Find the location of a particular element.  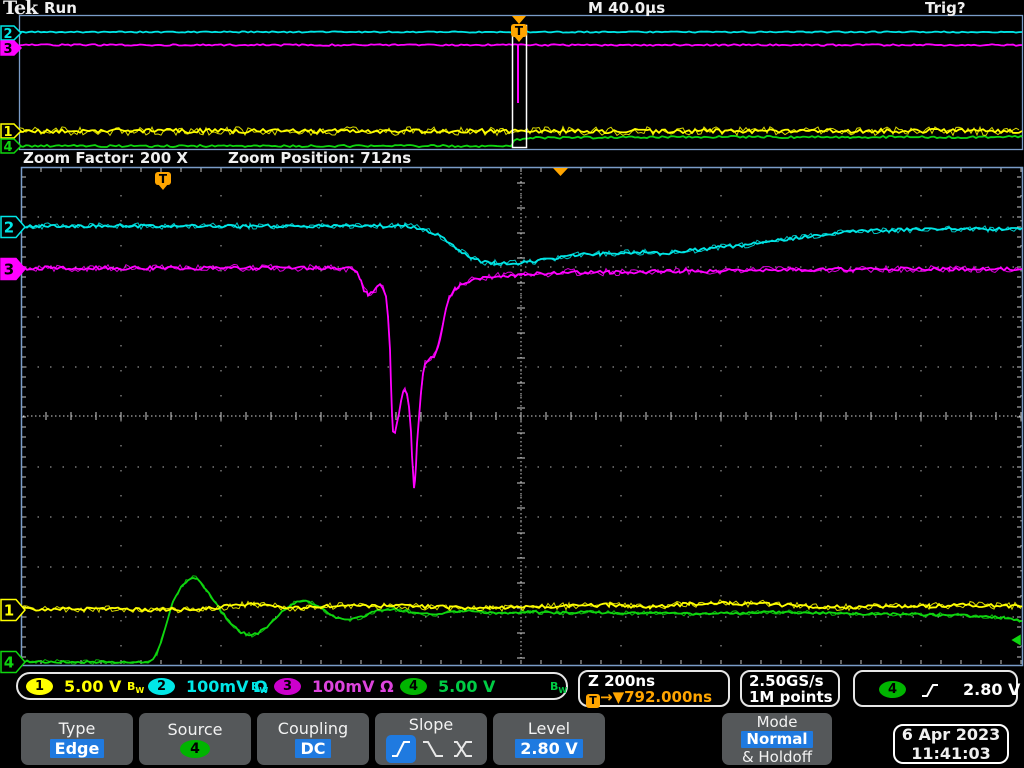

menu-slope-button: Slope is located at coordinates (431, 739).